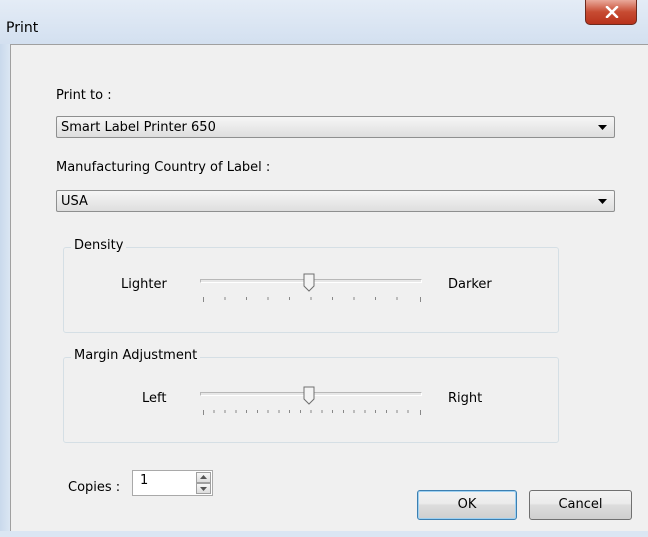  Describe the element at coordinates (467, 505) in the screenshot. I see `ok-button: OK` at that location.